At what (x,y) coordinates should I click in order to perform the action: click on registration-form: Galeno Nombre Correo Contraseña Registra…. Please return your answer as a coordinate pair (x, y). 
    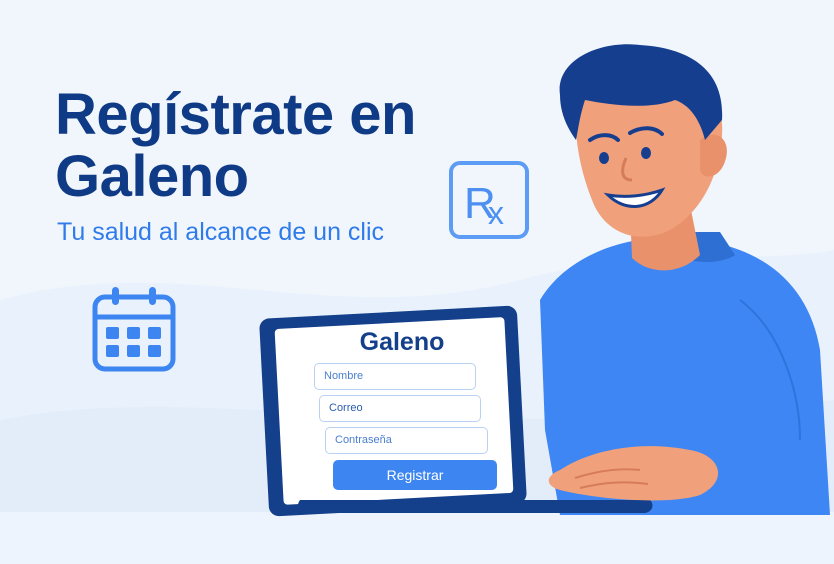
    Looking at the image, I should click on (407, 410).